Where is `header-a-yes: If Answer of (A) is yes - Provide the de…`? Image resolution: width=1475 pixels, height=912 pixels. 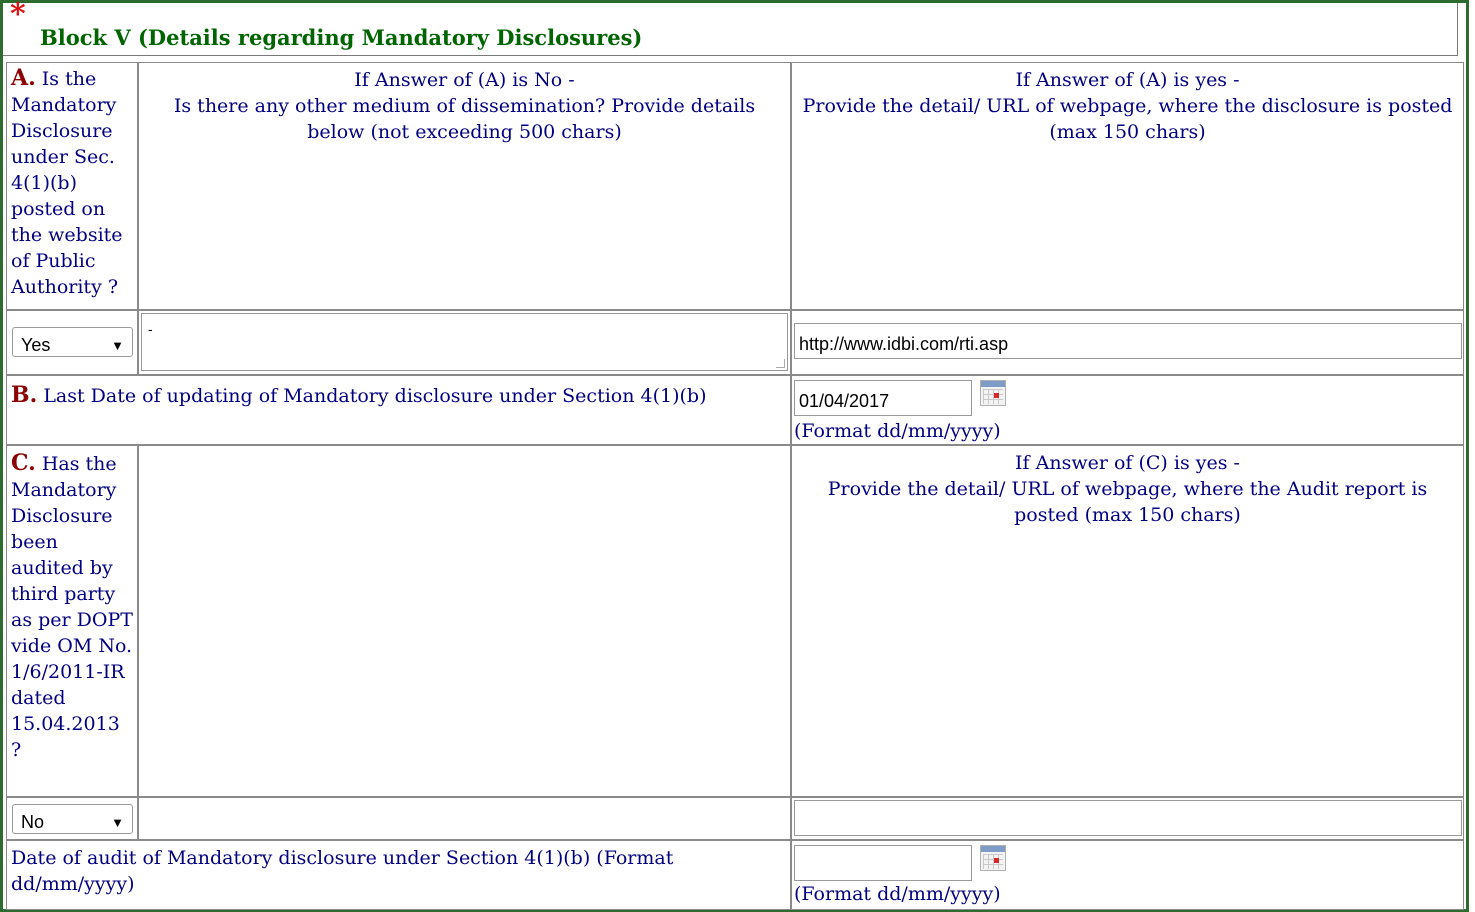 header-a-yes: If Answer of (A) is yes - Provide the de… is located at coordinates (1127, 186).